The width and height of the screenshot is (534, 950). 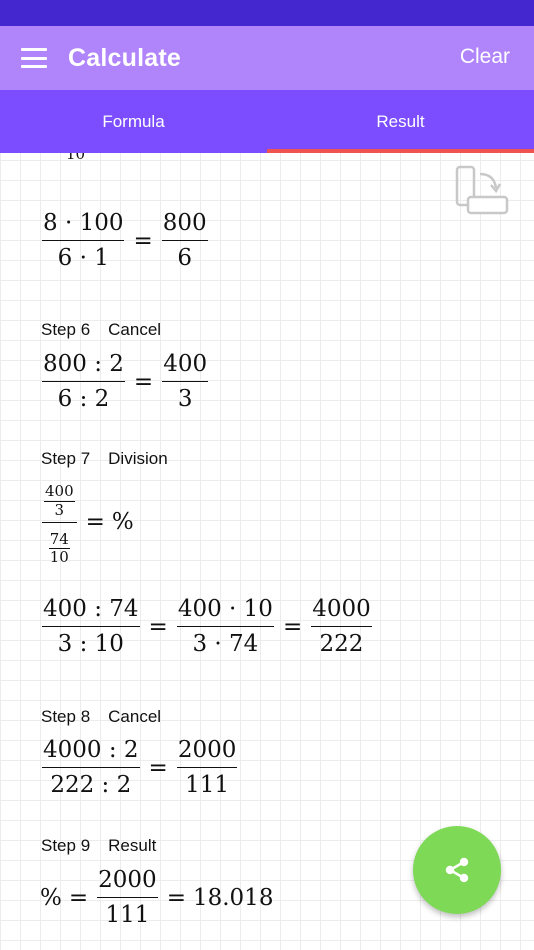 What do you see at coordinates (225, 644) in the screenshot?
I see `denominator: 3 · 74` at bounding box center [225, 644].